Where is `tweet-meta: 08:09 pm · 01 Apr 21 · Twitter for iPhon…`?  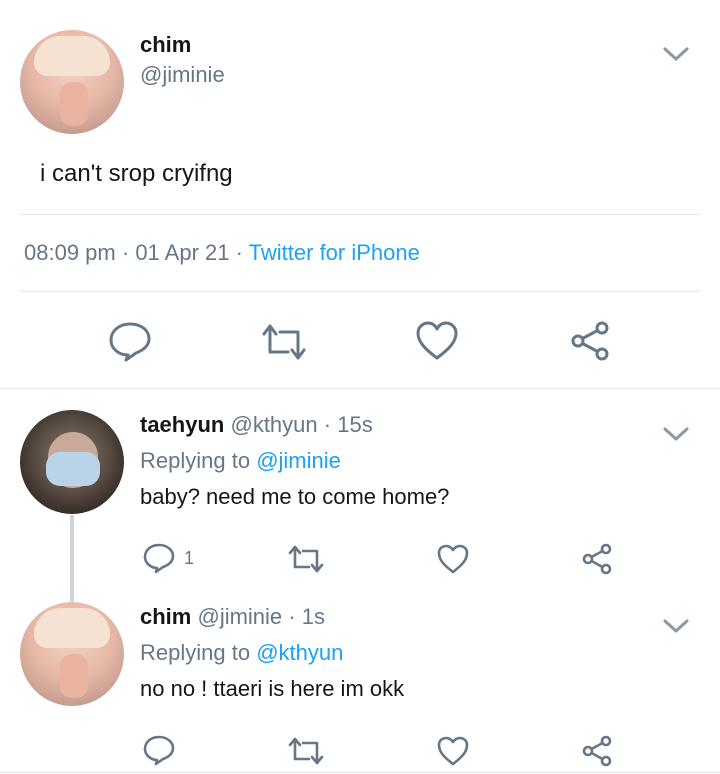 tweet-meta: 08:09 pm · 01 Apr 21 · Twitter for iPhon… is located at coordinates (222, 253).